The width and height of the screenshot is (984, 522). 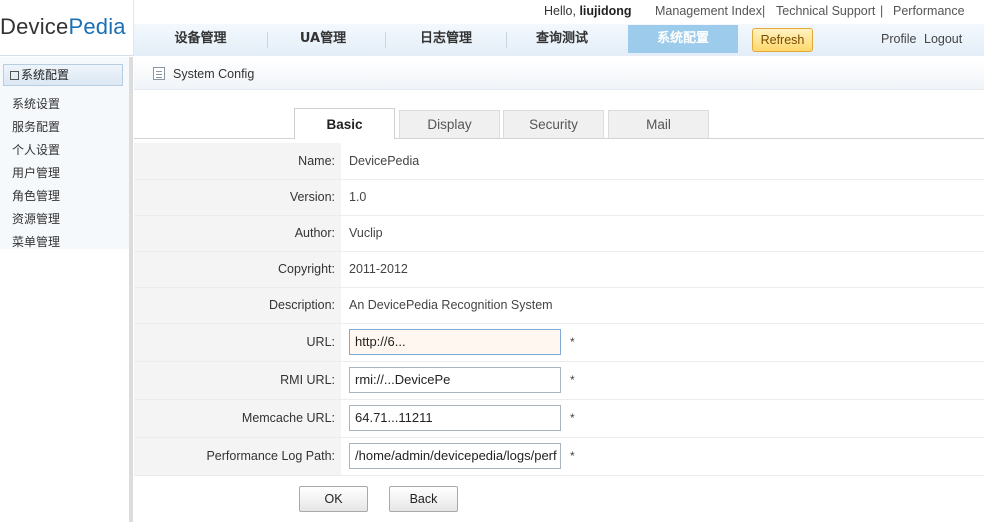 I want to click on nav-log-management: 日志管理, so click(x=446, y=39).